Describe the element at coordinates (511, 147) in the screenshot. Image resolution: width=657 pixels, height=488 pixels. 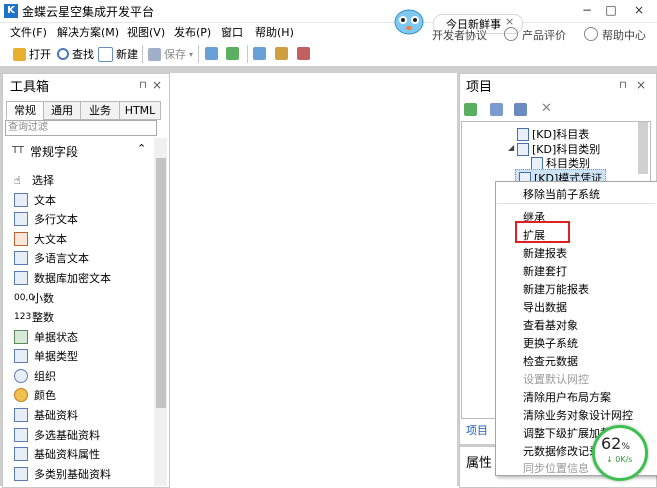
I see `tree-expand-icon: ◢` at that location.